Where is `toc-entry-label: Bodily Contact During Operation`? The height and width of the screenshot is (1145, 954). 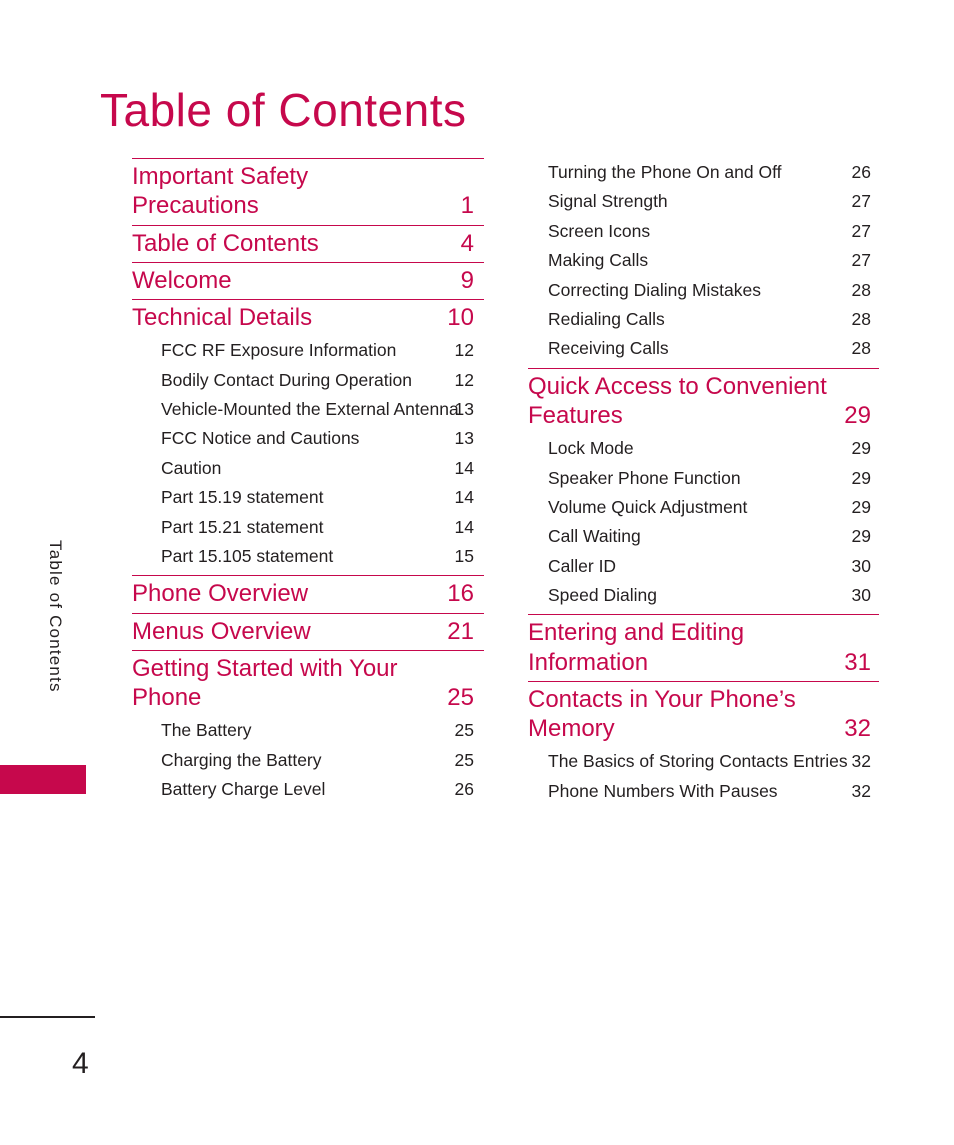 toc-entry-label: Bodily Contact During Operation is located at coordinates (286, 379).